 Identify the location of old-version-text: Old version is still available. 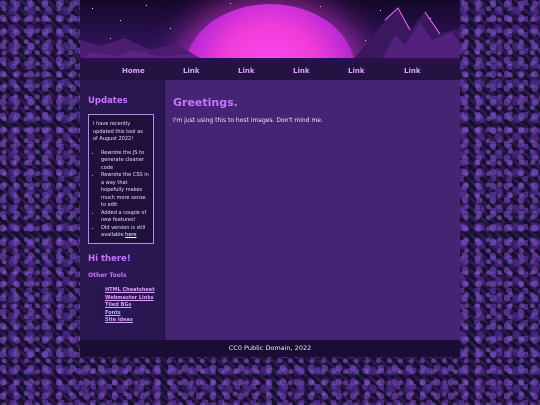
(123, 231).